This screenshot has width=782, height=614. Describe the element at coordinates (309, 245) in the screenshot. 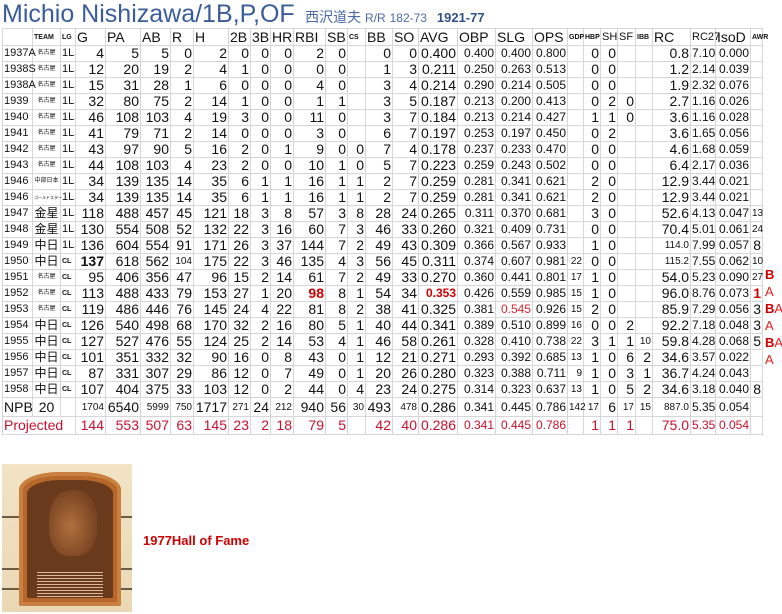

I see `cell-rbi: 144` at that location.